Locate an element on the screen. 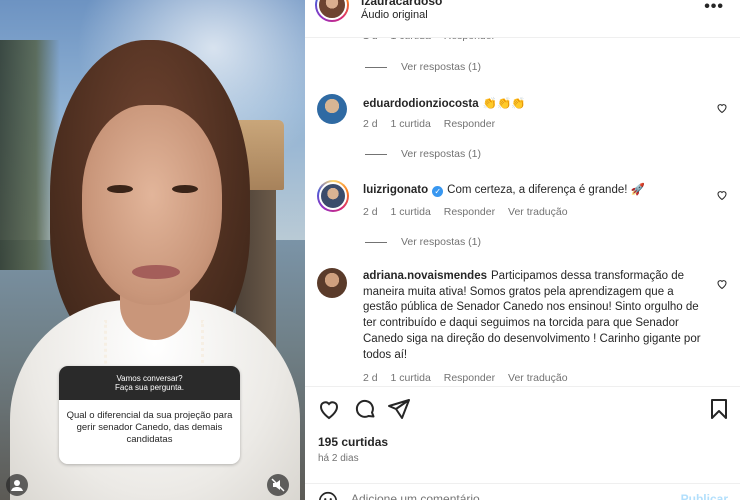 This screenshot has height=500, width=740. add-comment-bar: Publicar is located at coordinates (522, 491).